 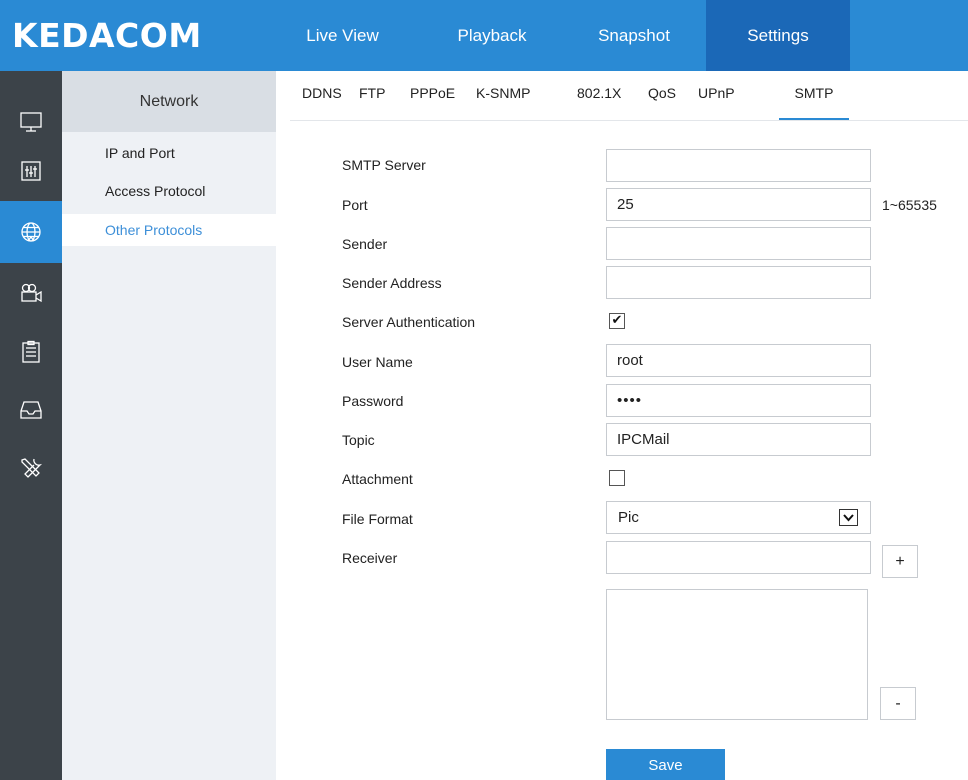 What do you see at coordinates (392, 283) in the screenshot?
I see `sender-address-label: Sender Address` at bounding box center [392, 283].